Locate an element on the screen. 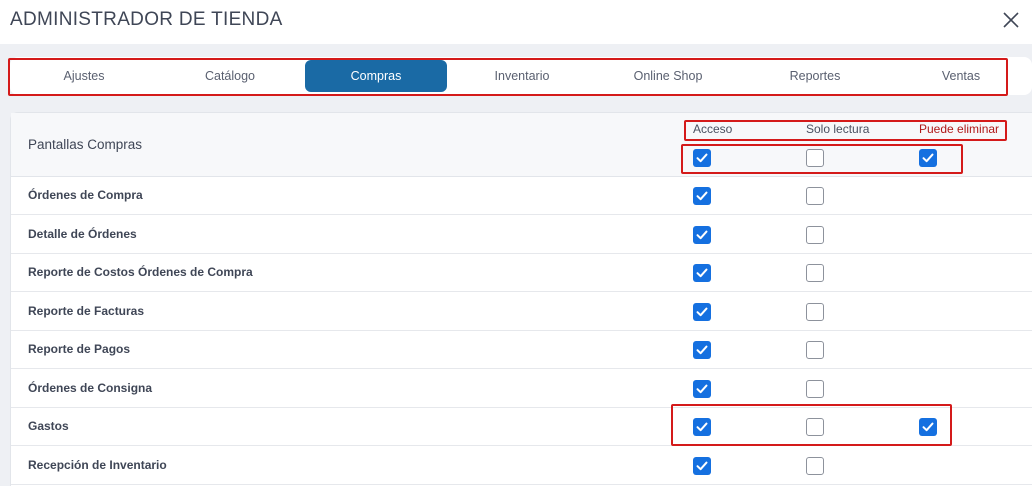 The height and width of the screenshot is (486, 1032). header-solo-lectura-checkbox is located at coordinates (815, 158).